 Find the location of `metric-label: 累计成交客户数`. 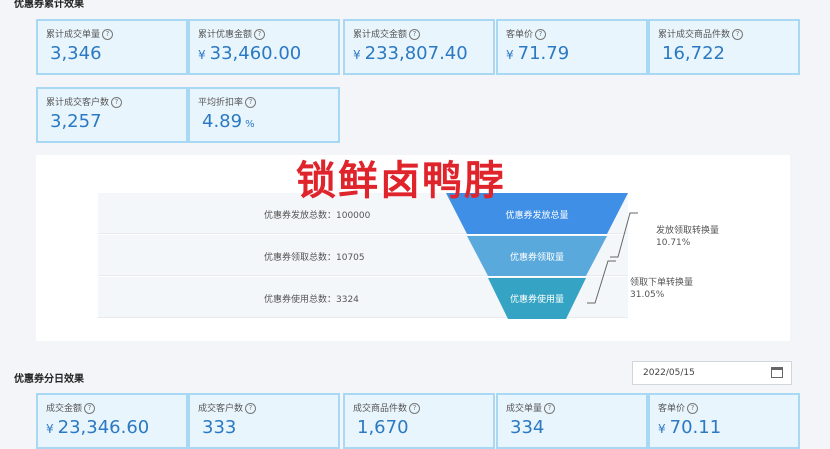

metric-label: 累计成交客户数 is located at coordinates (78, 103).